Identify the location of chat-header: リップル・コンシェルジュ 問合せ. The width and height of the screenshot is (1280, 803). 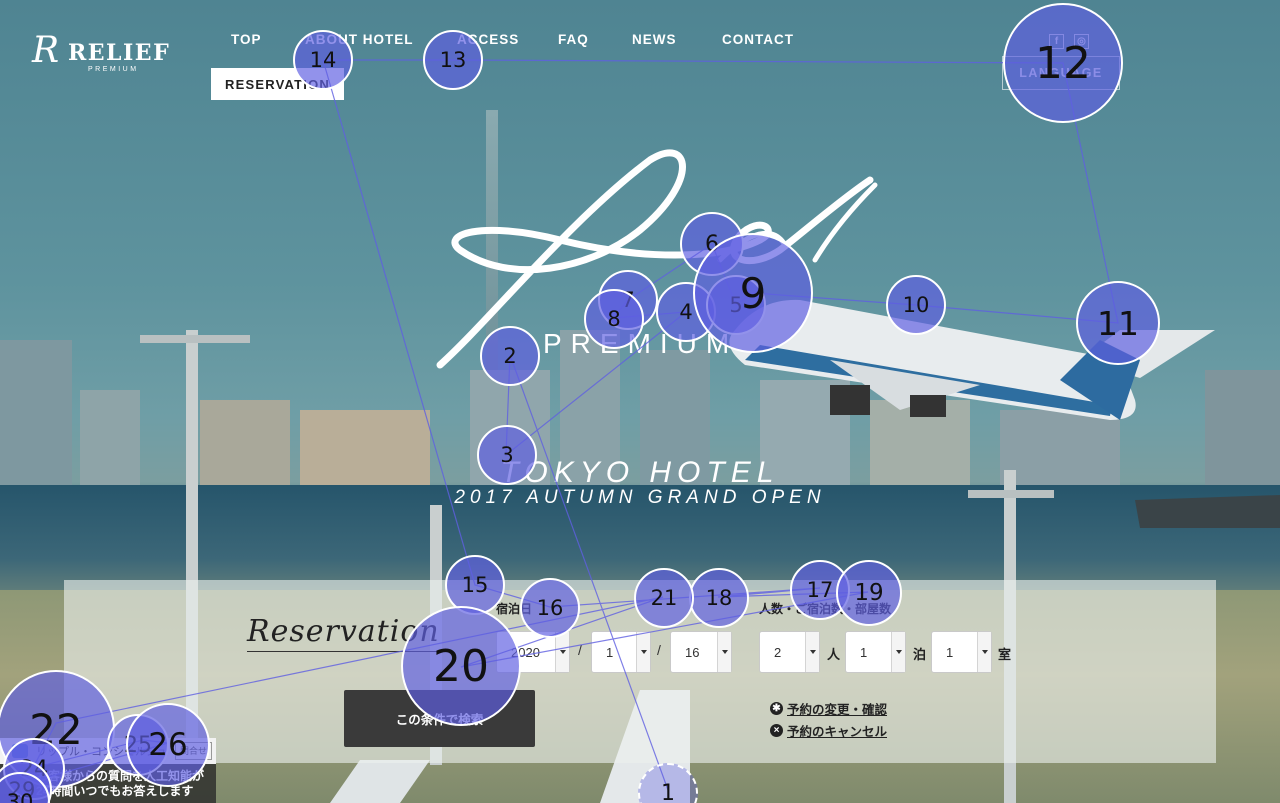
(108, 751).